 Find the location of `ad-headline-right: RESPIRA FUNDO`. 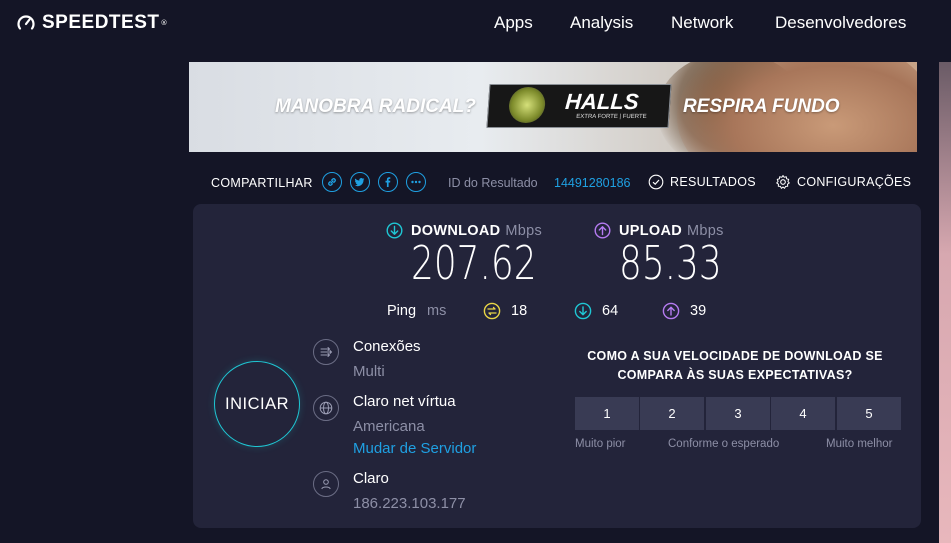

ad-headline-right: RESPIRA FUNDO is located at coordinates (761, 106).